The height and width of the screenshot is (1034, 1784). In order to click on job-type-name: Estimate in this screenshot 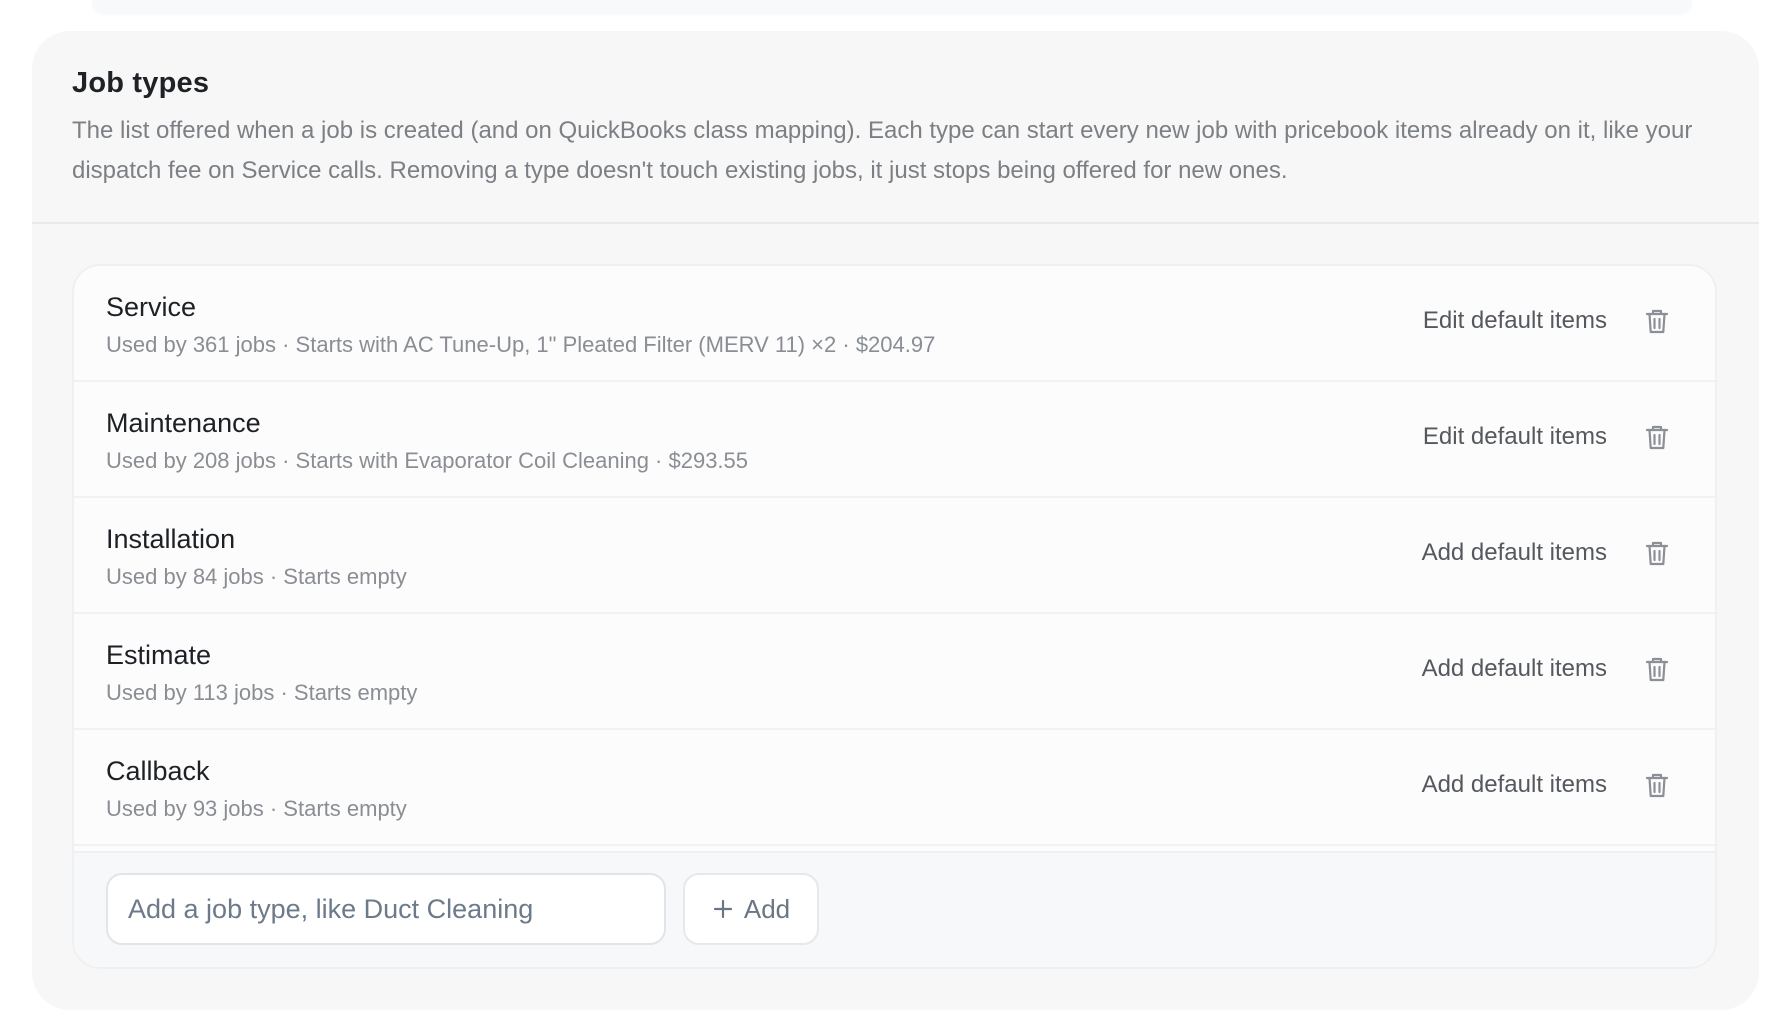, I will do `click(159, 655)`.